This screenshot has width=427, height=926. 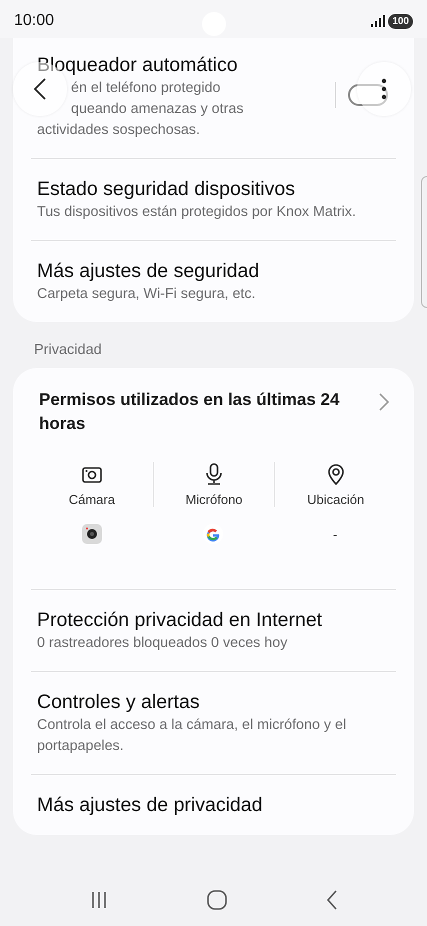 I want to click on permission-category: Micrófono, so click(x=213, y=484).